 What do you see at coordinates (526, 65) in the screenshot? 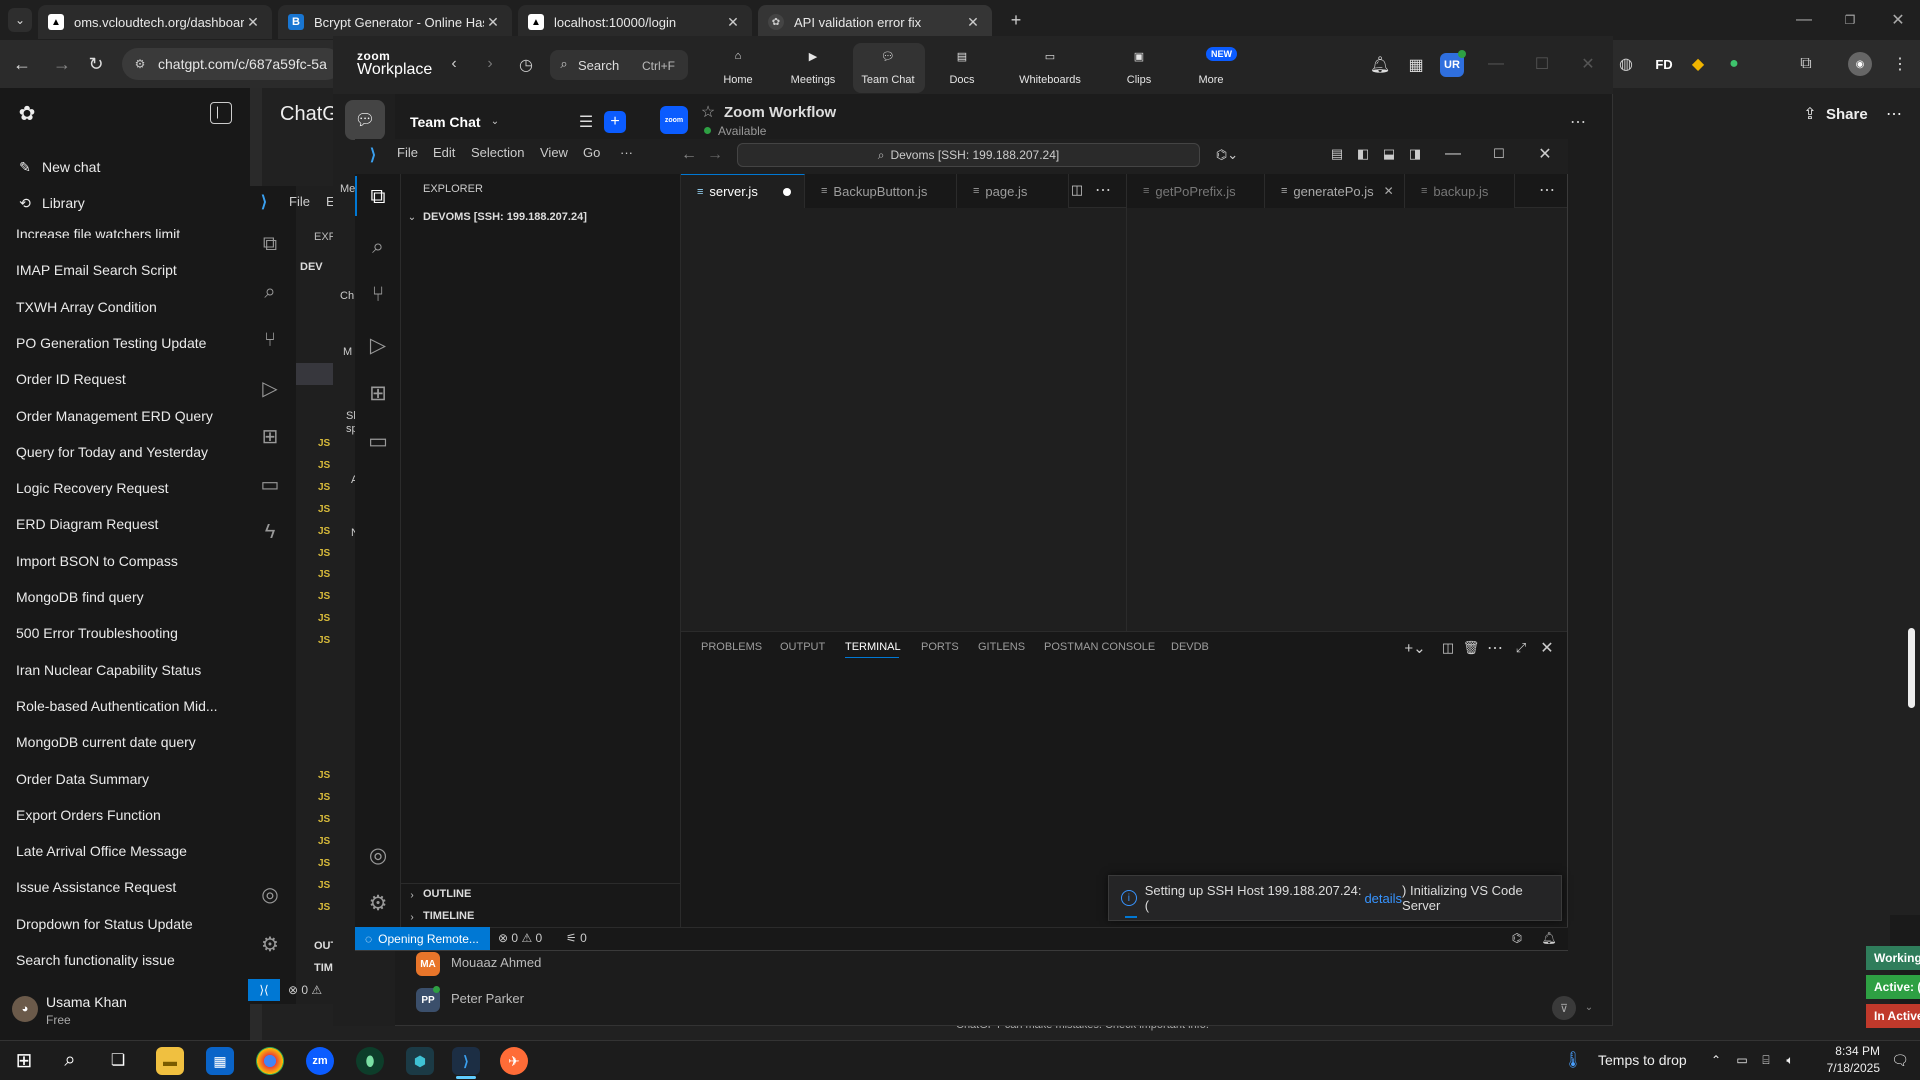
I see `history-icon: ◷` at bounding box center [526, 65].